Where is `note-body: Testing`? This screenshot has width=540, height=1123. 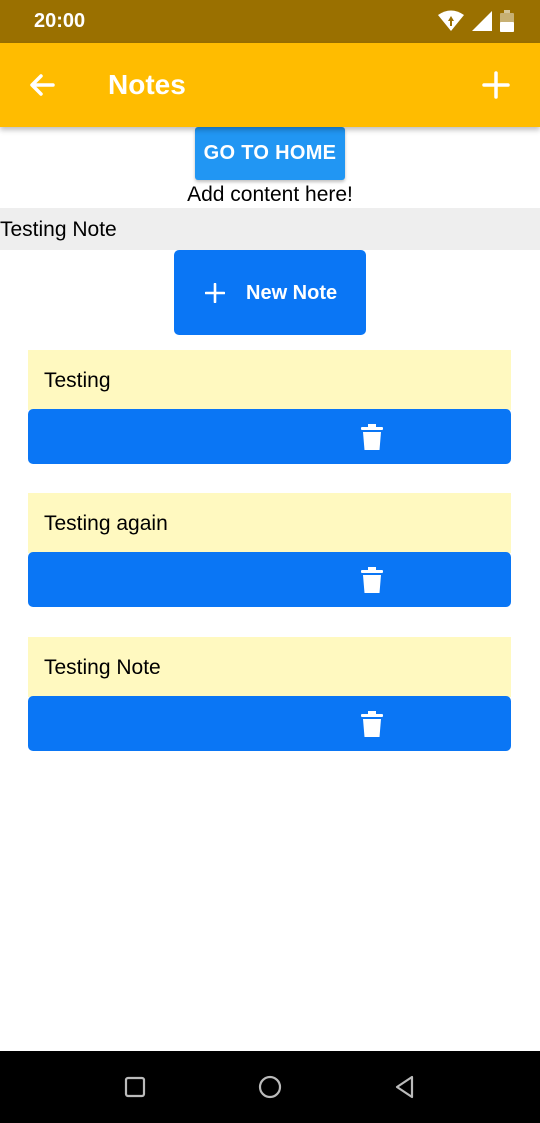 note-body: Testing is located at coordinates (269, 380).